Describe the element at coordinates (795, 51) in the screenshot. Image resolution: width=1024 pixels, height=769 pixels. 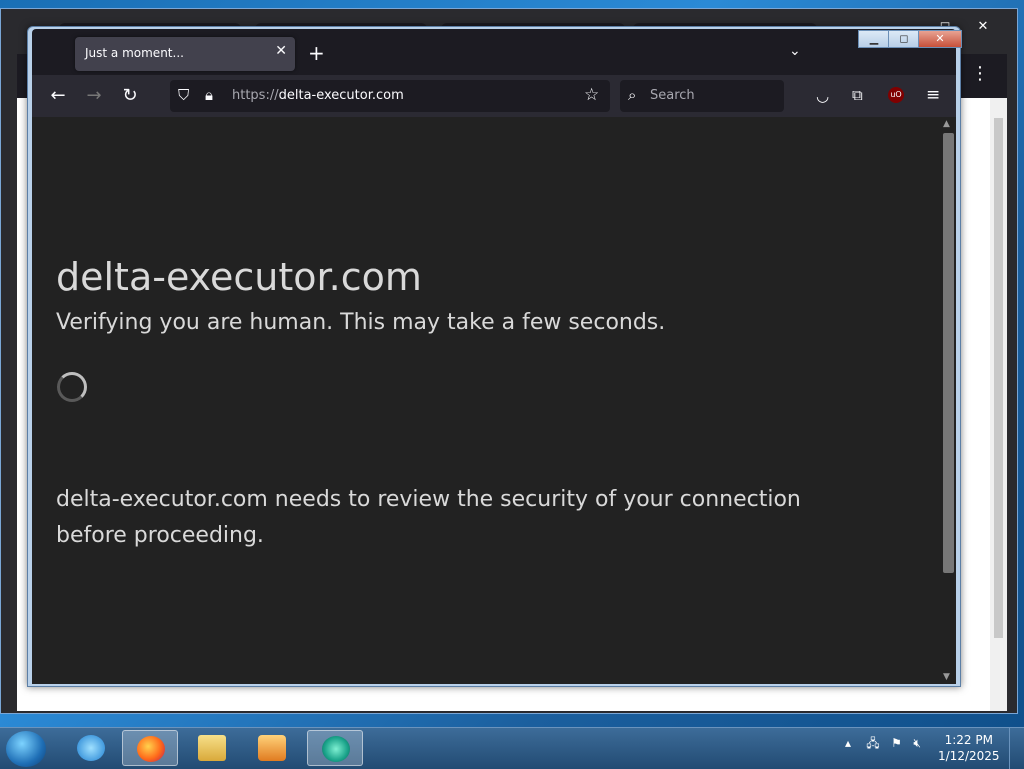
I see `chevron-down-icon: ⌄` at that location.